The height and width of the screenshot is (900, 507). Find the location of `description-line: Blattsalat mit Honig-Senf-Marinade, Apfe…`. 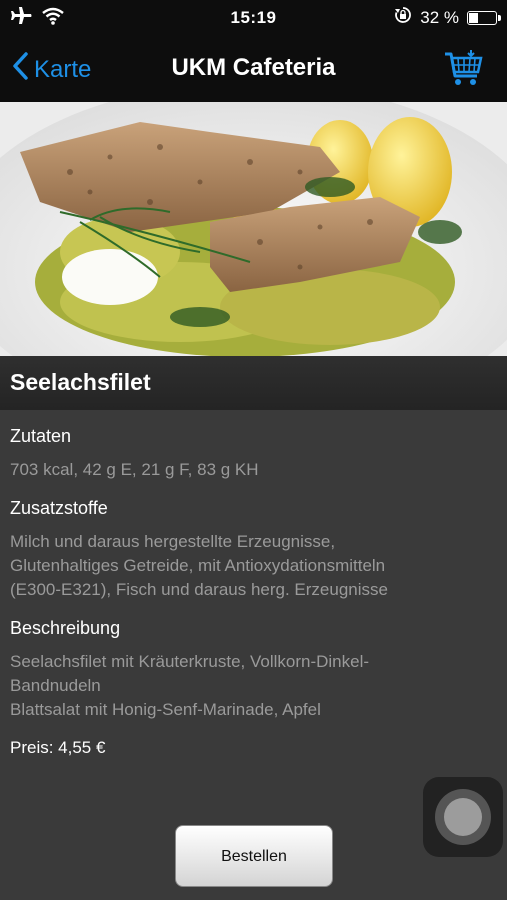

description-line: Blattsalat mit Honig-Senf-Marinade, Apfe… is located at coordinates (165, 709).